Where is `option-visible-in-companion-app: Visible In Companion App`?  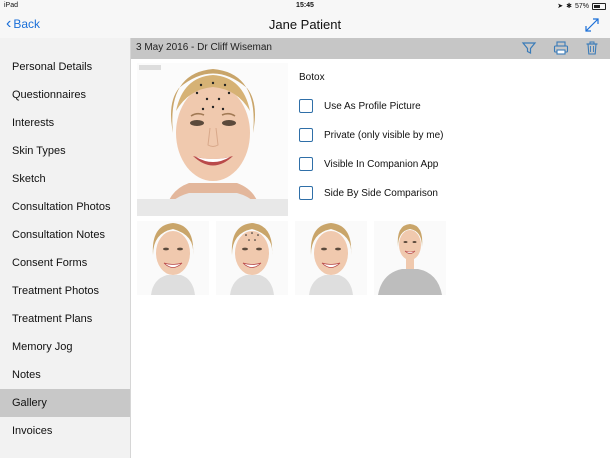
option-visible-in-companion-app: Visible In Companion App is located at coordinates (368, 164).